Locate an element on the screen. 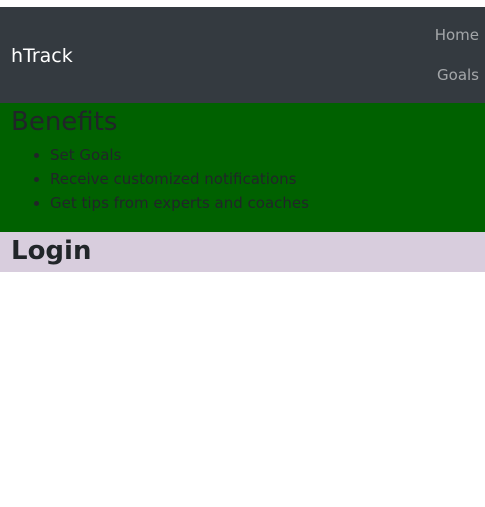  brand-link: hTrack is located at coordinates (42, 56).